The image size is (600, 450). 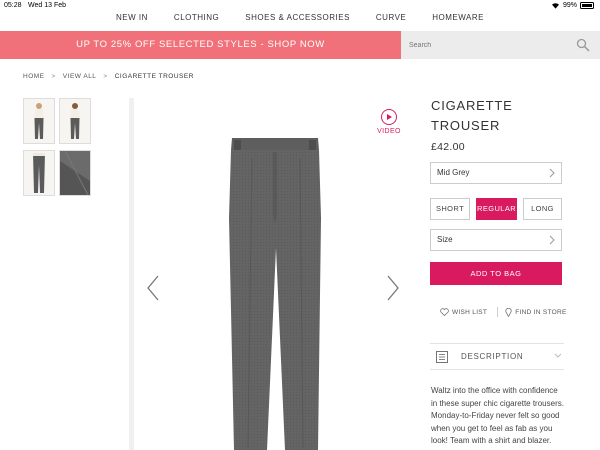 I want to click on location-pin-icon, so click(x=508, y=312).